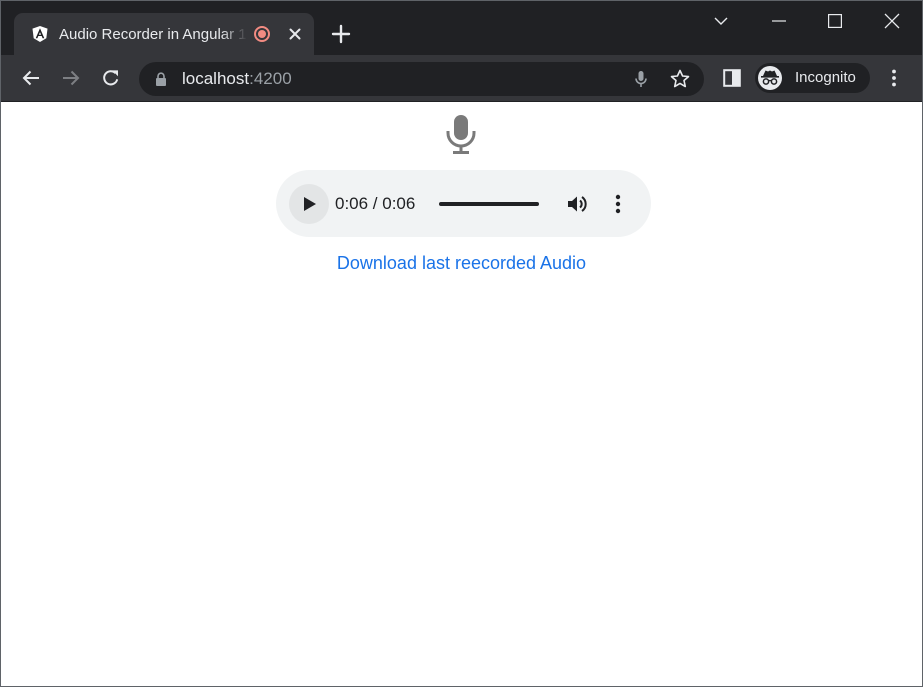  Describe the element at coordinates (270, 78) in the screenshot. I see `url-port: :4200` at that location.